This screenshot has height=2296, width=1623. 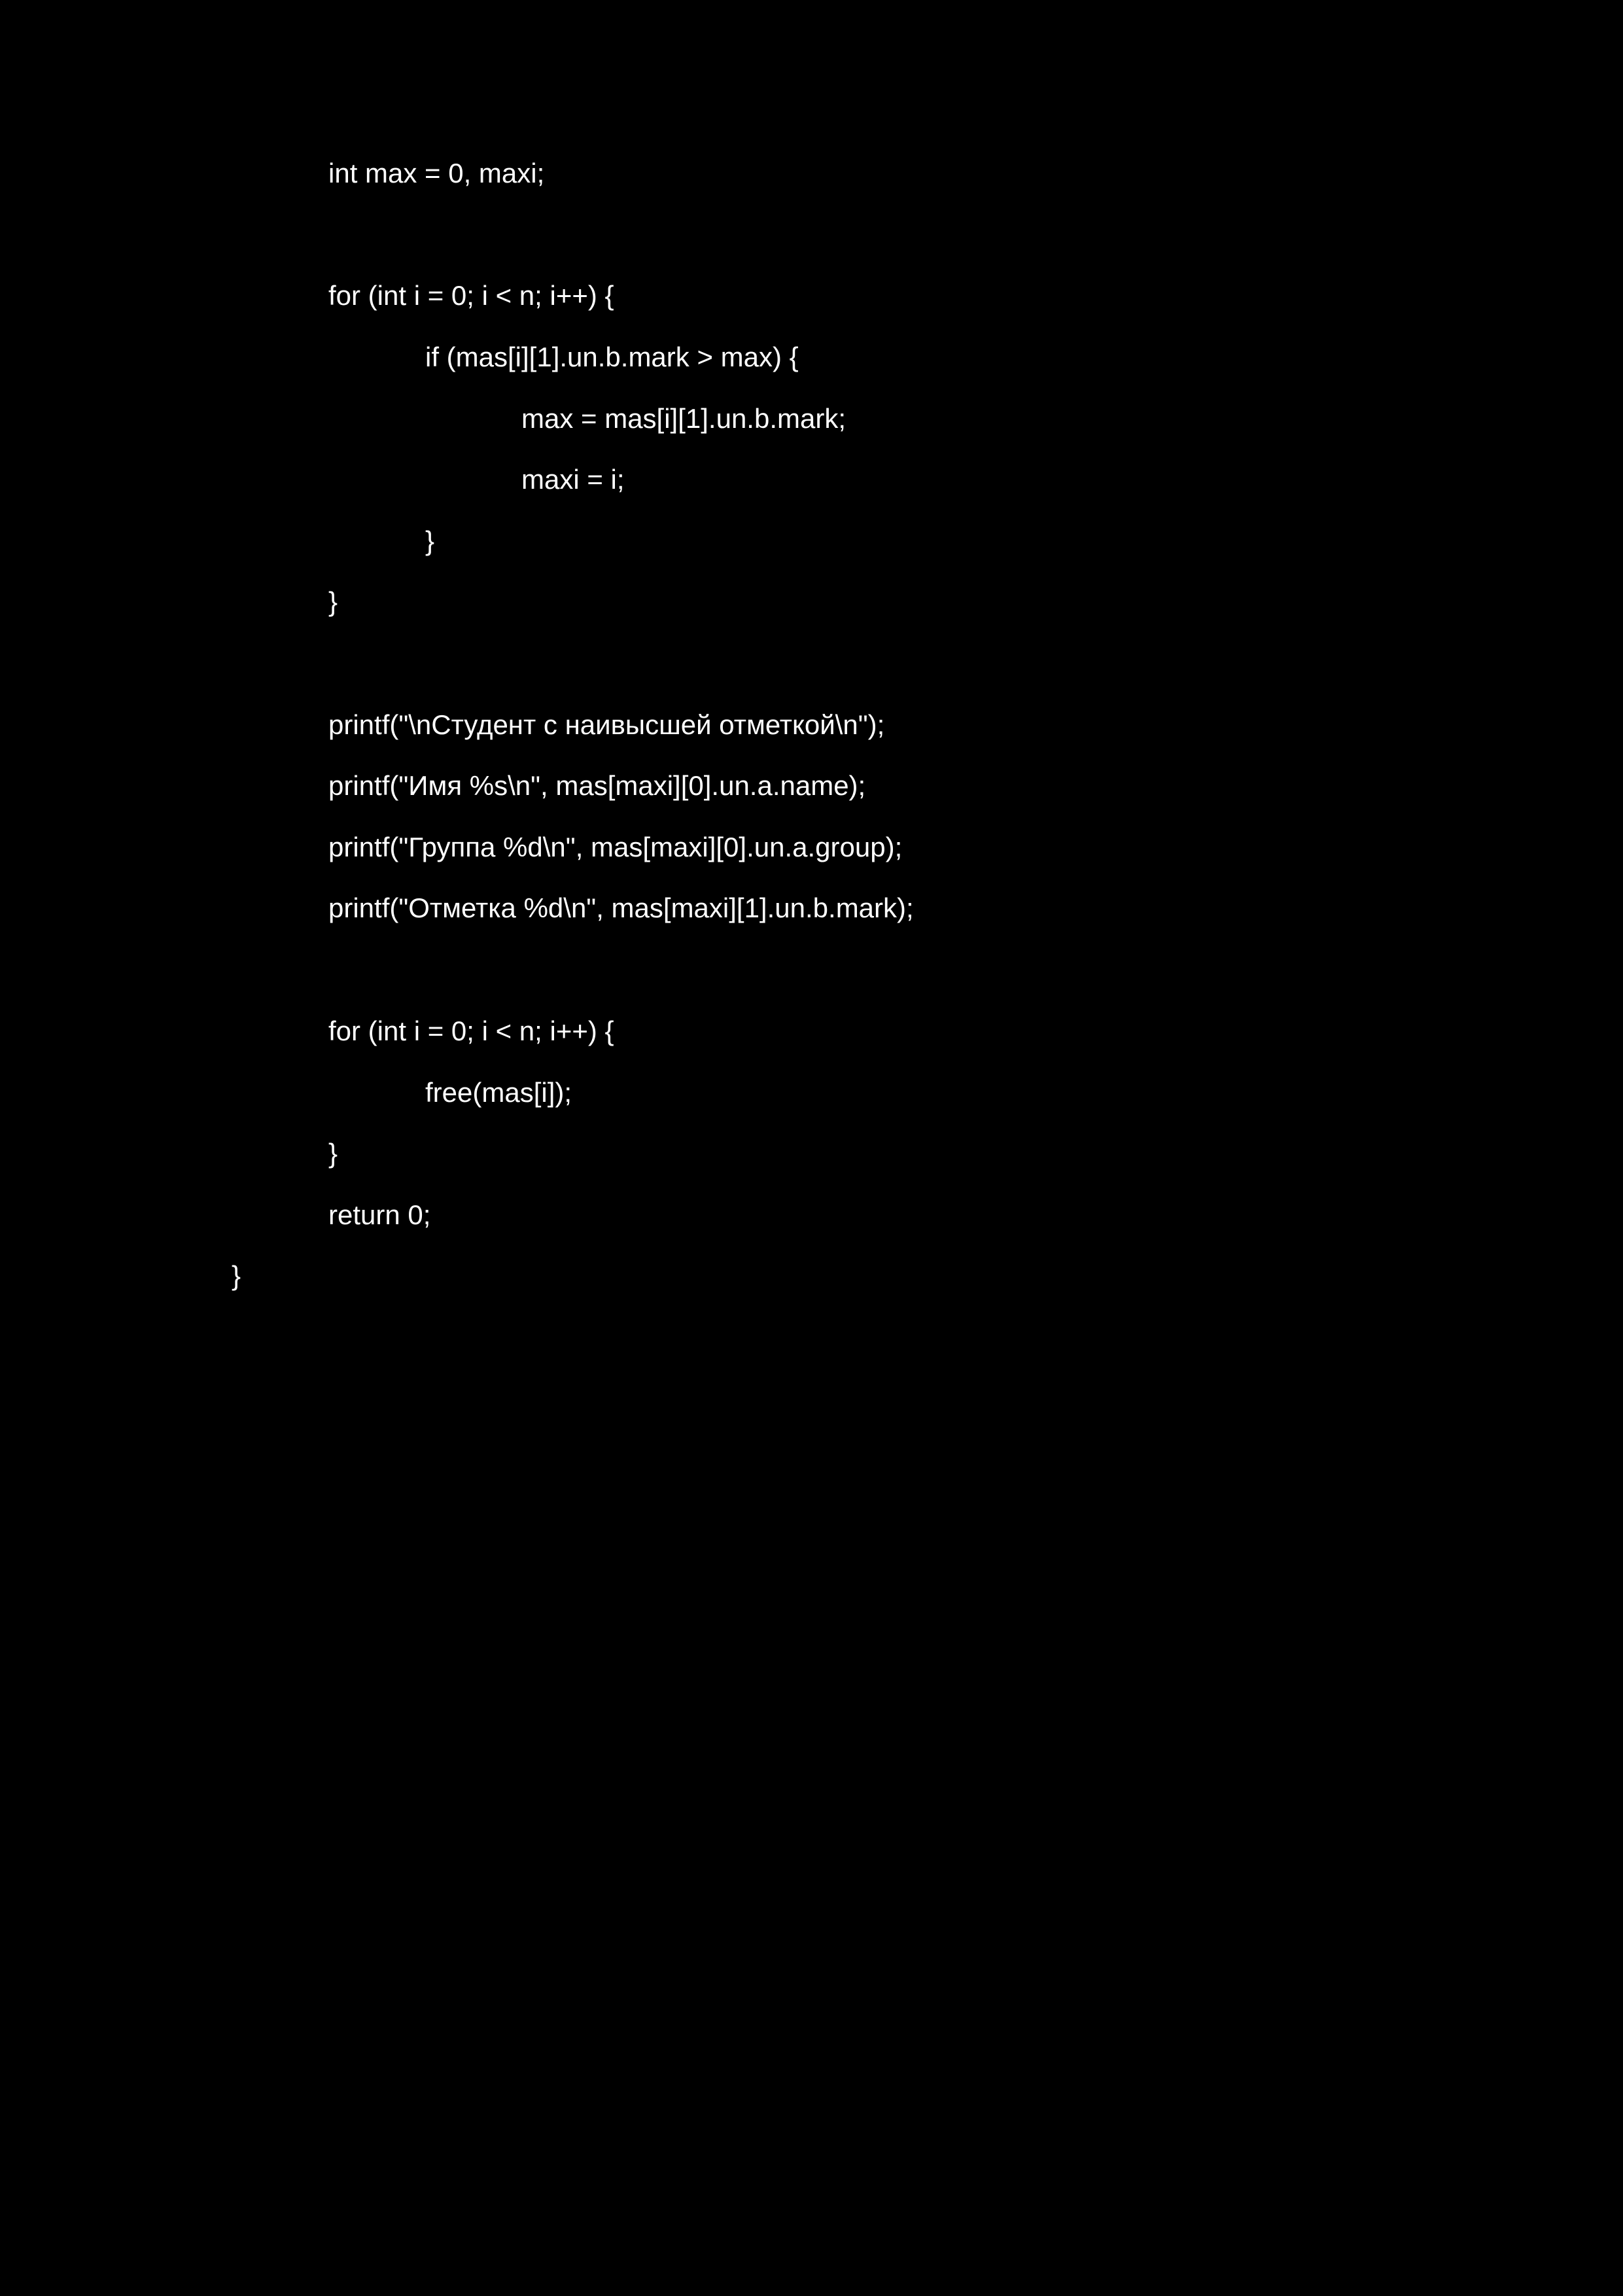 What do you see at coordinates (436, 173) in the screenshot?
I see `code-line-max-declaration: int max = 0, maxi;` at bounding box center [436, 173].